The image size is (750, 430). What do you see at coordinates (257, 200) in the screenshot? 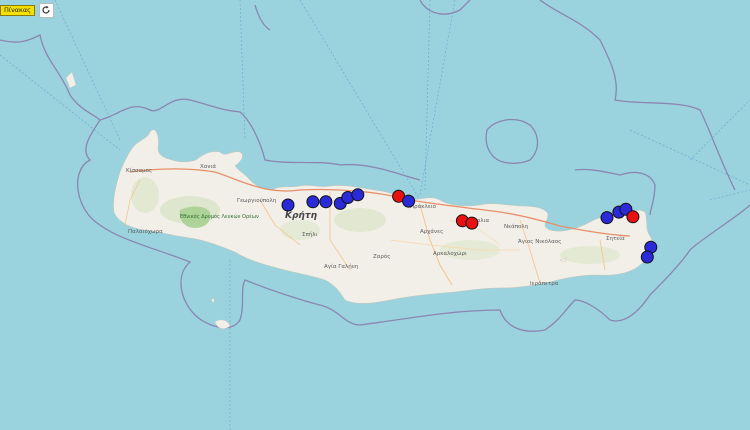
I see `label-georgioupoli: Γεωργιούπολη` at bounding box center [257, 200].